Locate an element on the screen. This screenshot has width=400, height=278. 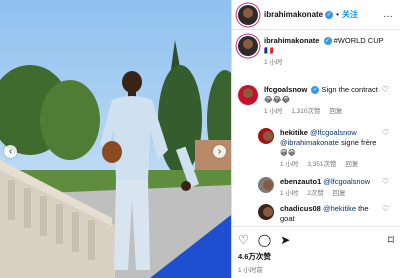
reply-likes: 2次赞 is located at coordinates (315, 193).